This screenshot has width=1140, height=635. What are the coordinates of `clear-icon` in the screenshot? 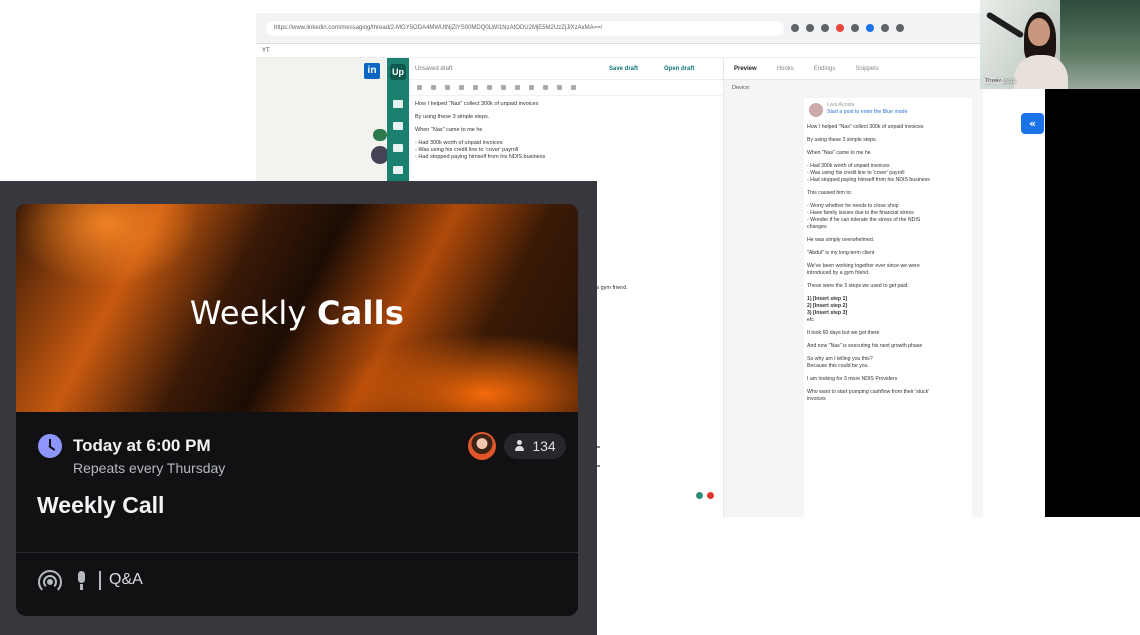 It's located at (447, 87).